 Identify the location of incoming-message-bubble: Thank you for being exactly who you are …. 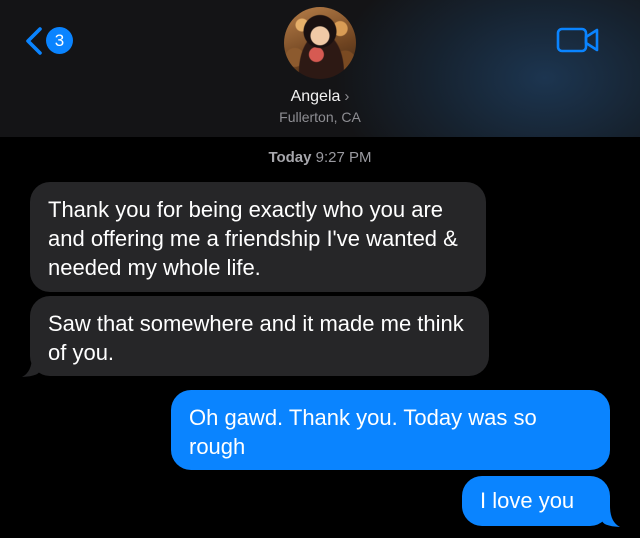
(258, 237).